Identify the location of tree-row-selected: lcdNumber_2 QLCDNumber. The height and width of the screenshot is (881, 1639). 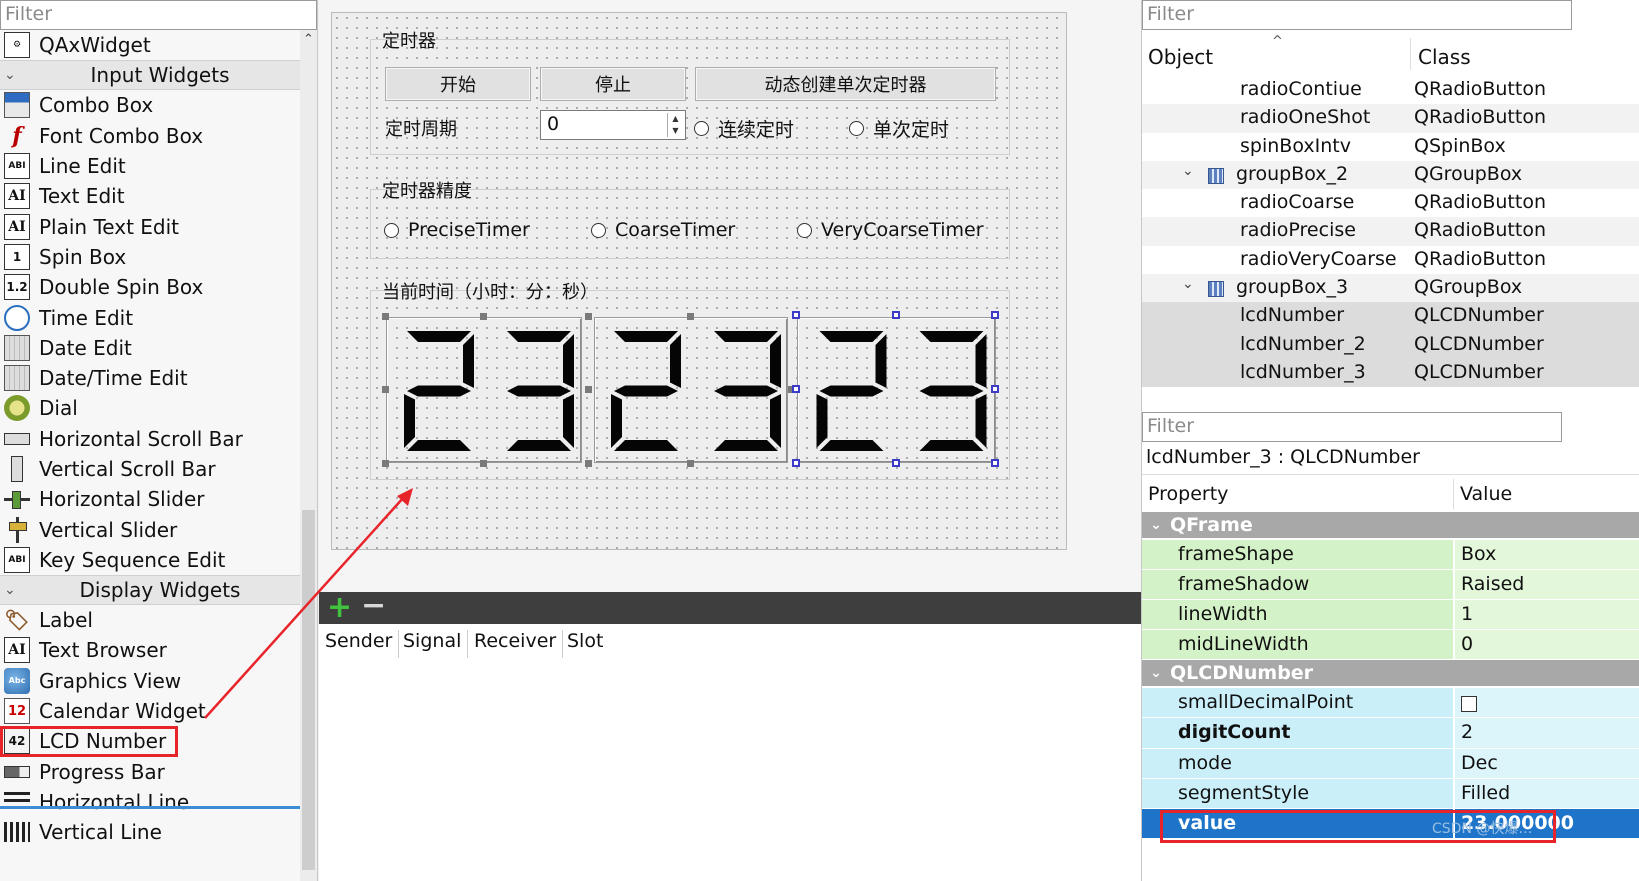
(1390, 344).